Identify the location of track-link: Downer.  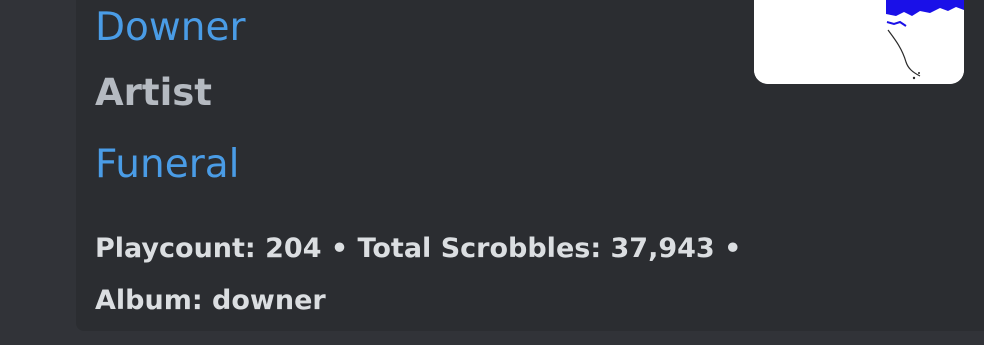
(170, 27).